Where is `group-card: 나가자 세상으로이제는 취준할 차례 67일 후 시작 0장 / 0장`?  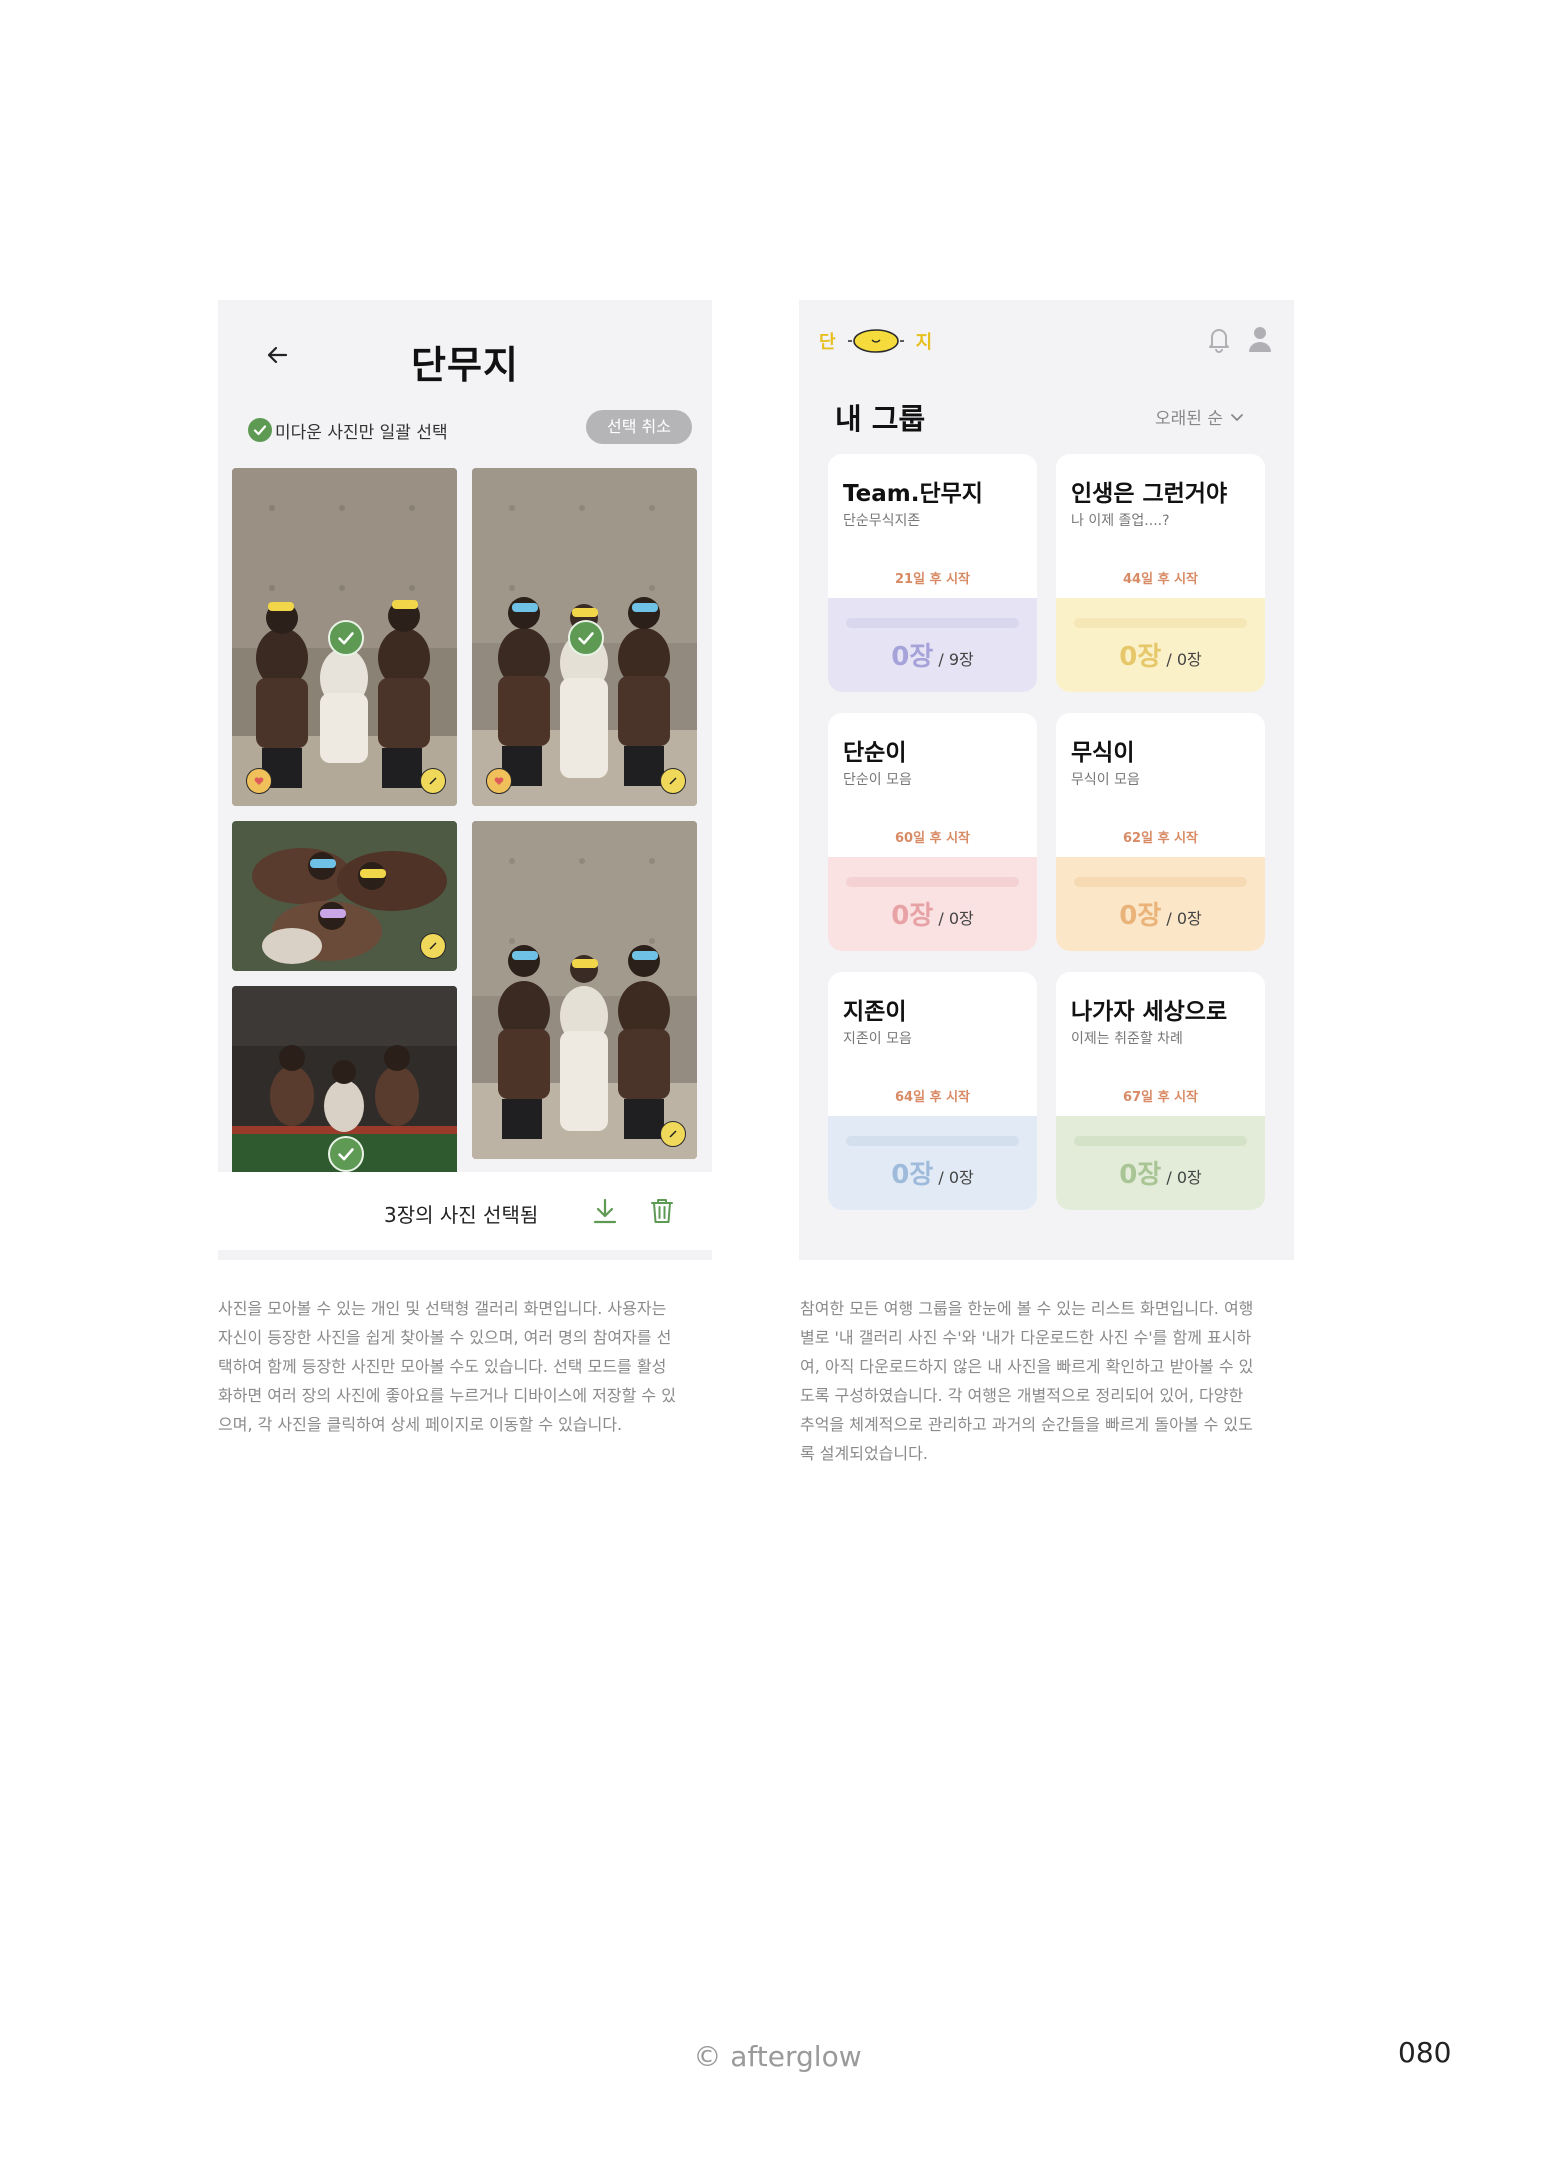 group-card: 나가자 세상으로이제는 취준할 차례 67일 후 시작 0장 / 0장 is located at coordinates (1160, 1091).